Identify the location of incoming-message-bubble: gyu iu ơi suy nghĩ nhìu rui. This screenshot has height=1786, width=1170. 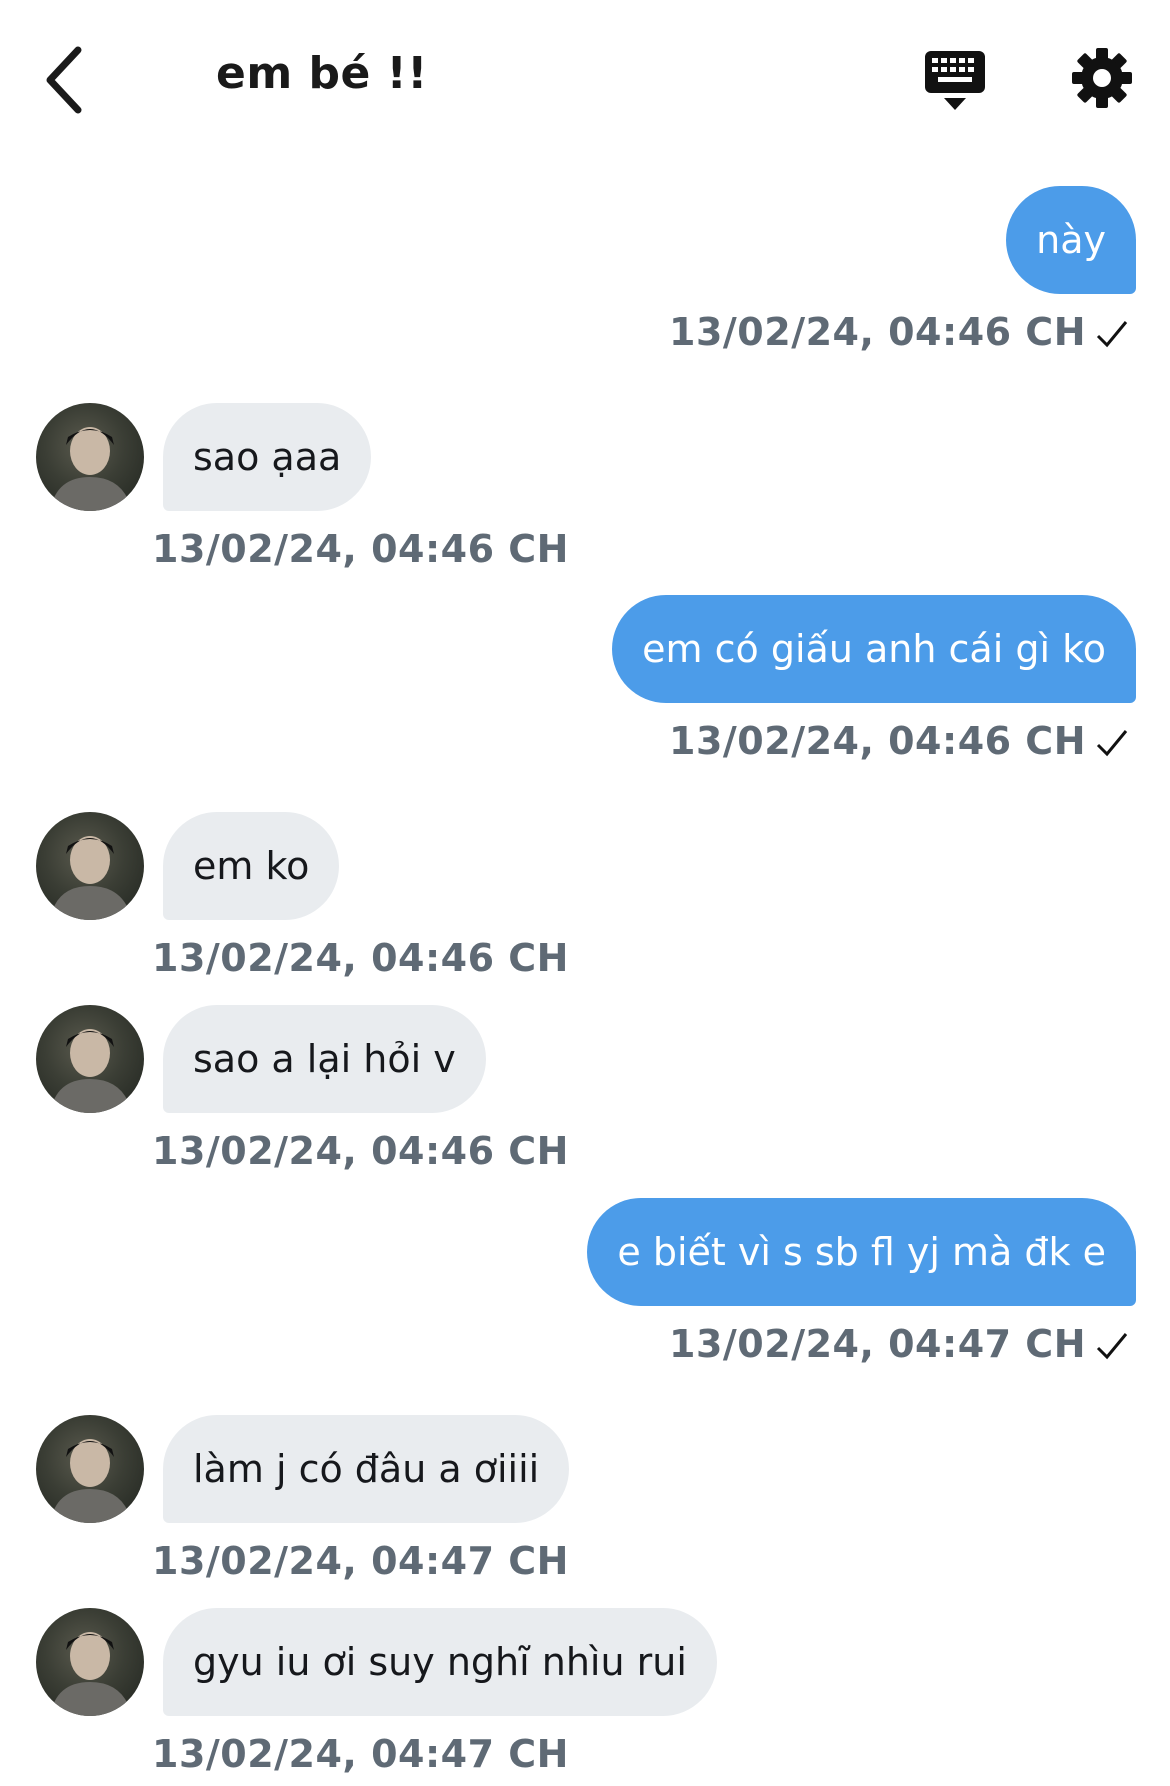
(440, 1662).